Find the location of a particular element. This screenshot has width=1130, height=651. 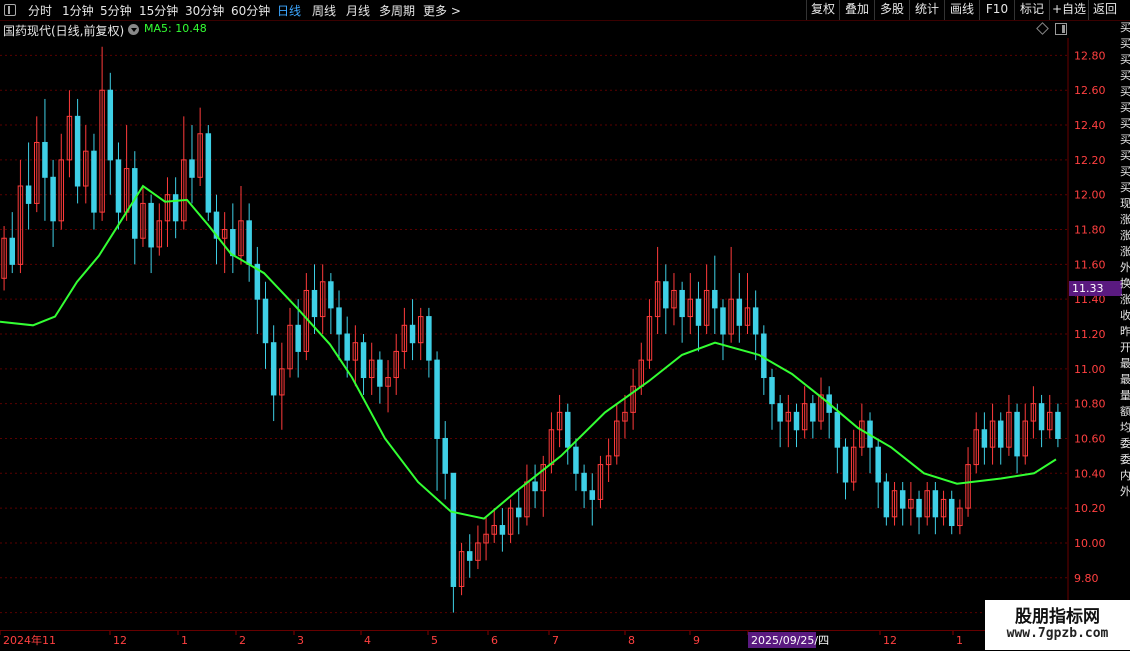

time-tick-label: 2025/09/25/四 is located at coordinates (790, 640).